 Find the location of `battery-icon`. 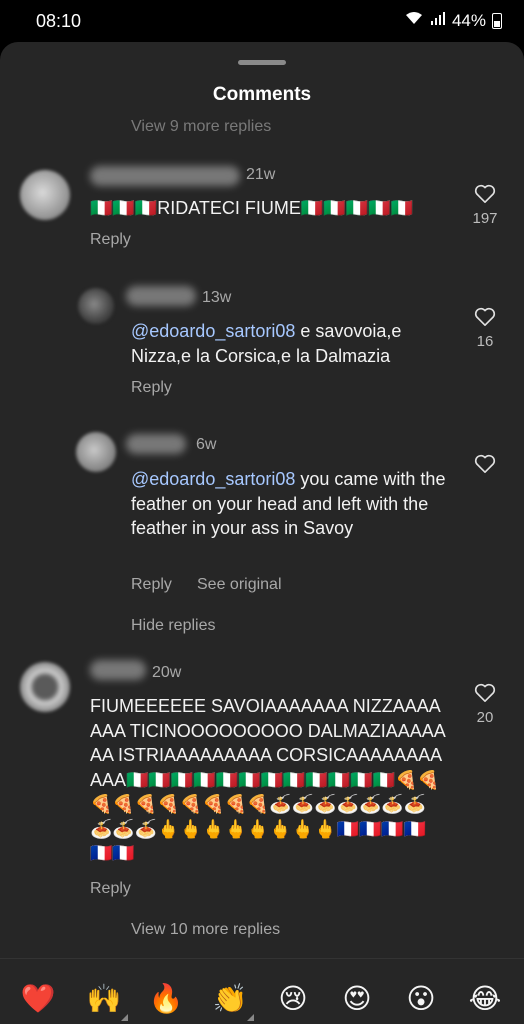

battery-icon is located at coordinates (497, 20).